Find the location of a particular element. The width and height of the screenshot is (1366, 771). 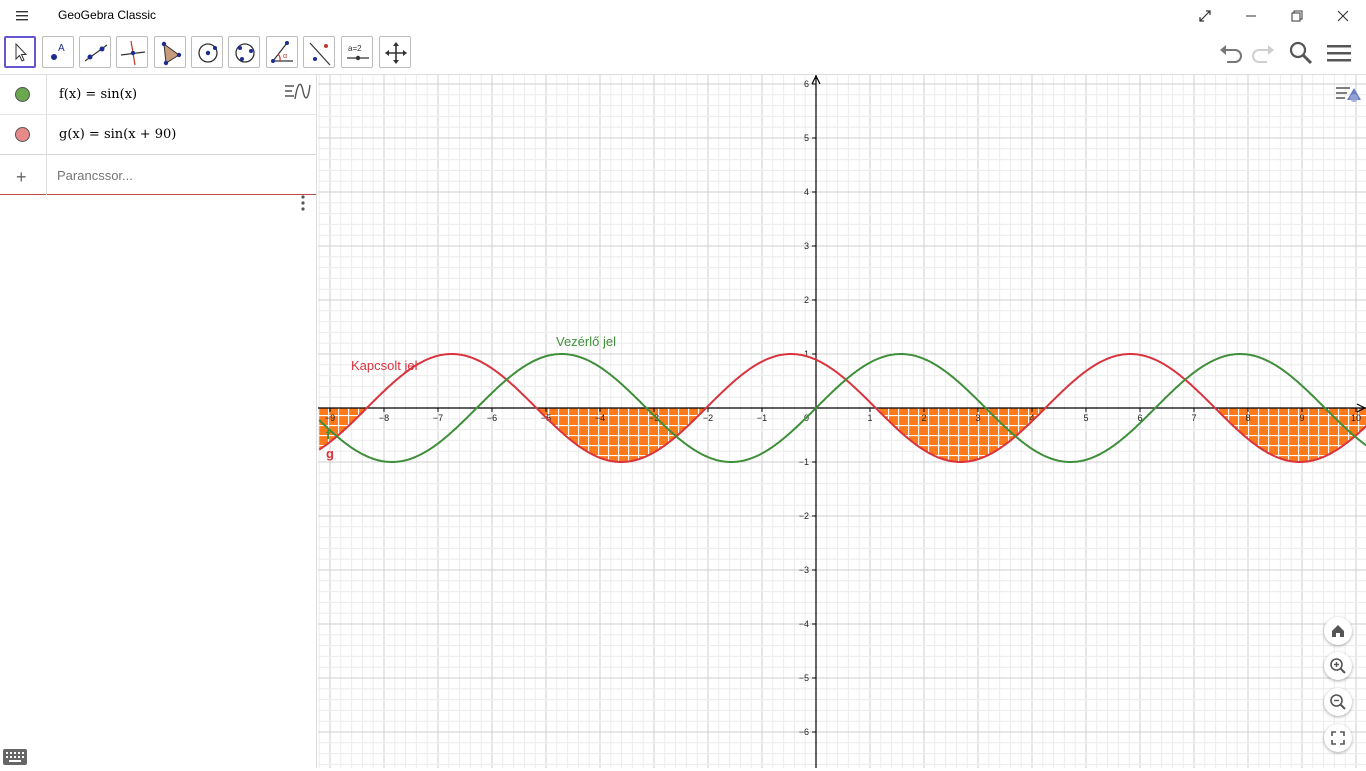

virtual-keyboard-button is located at coordinates (15, 757).